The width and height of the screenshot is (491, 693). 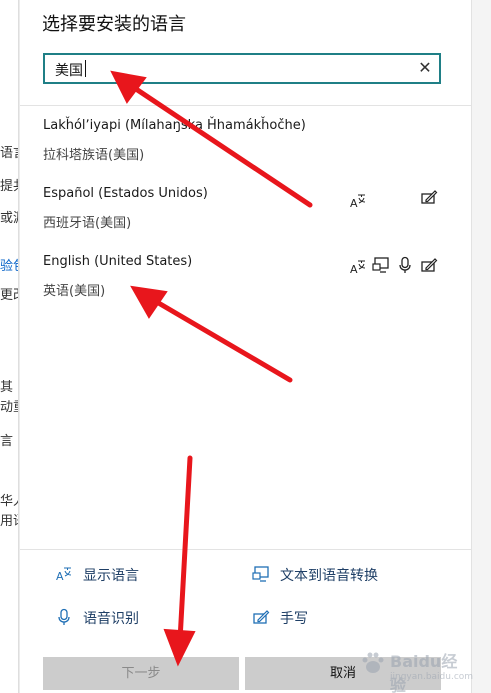 I want to click on clear-icon: ✕, so click(x=425, y=68).